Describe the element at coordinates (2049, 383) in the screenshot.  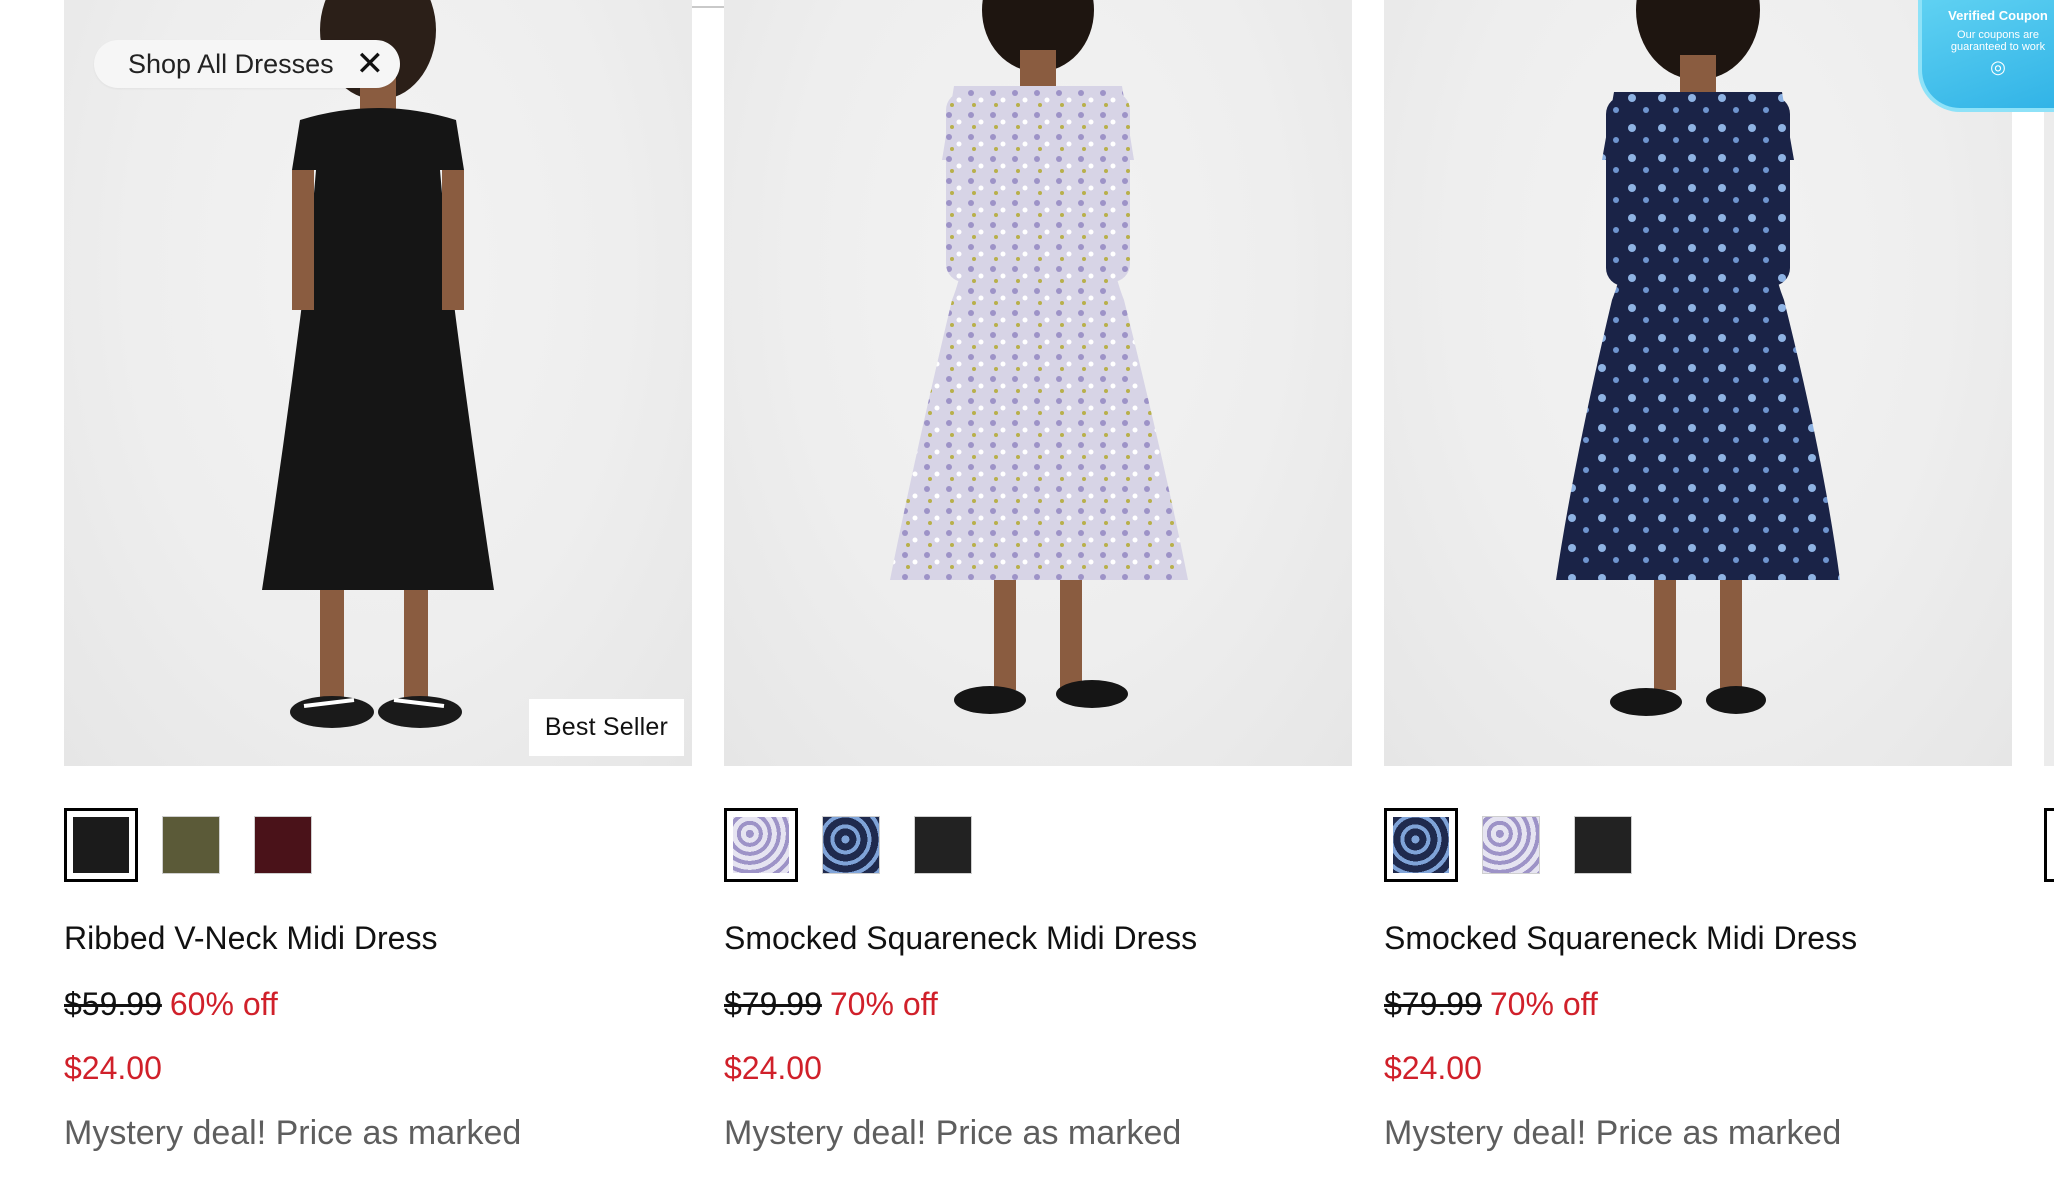
I see `product-image` at that location.